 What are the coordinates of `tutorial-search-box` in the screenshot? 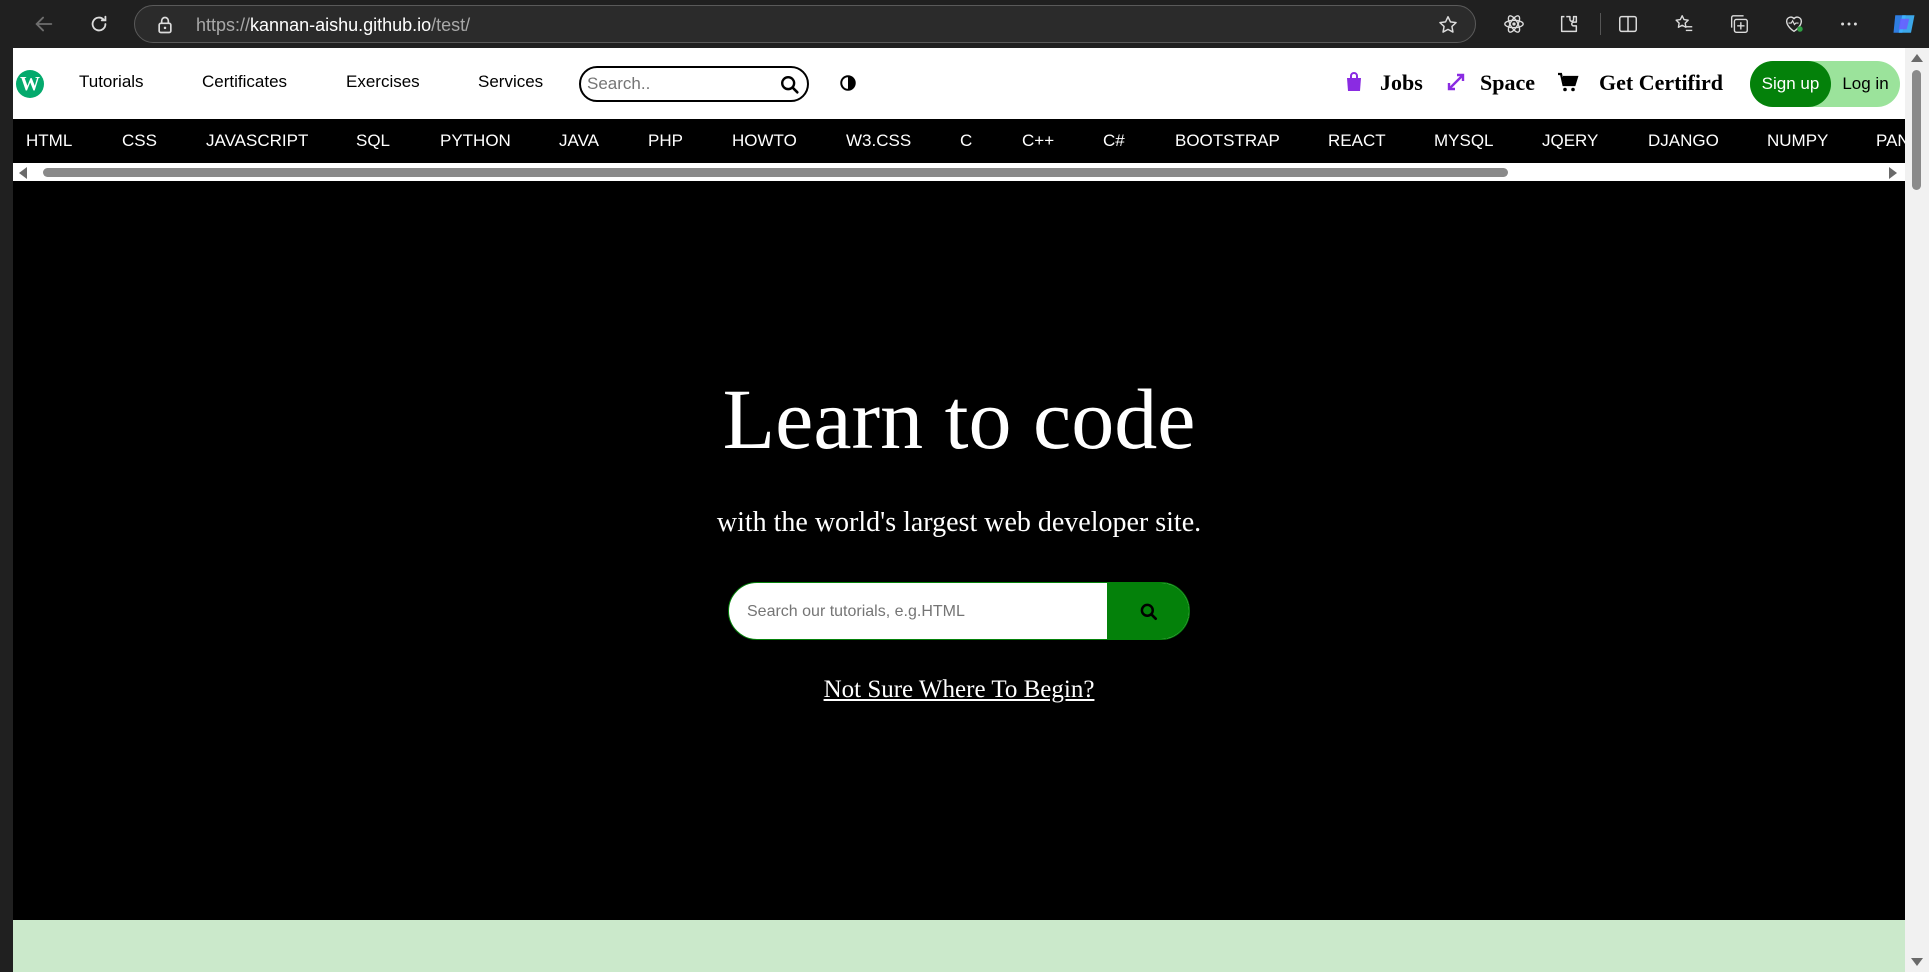 It's located at (959, 611).